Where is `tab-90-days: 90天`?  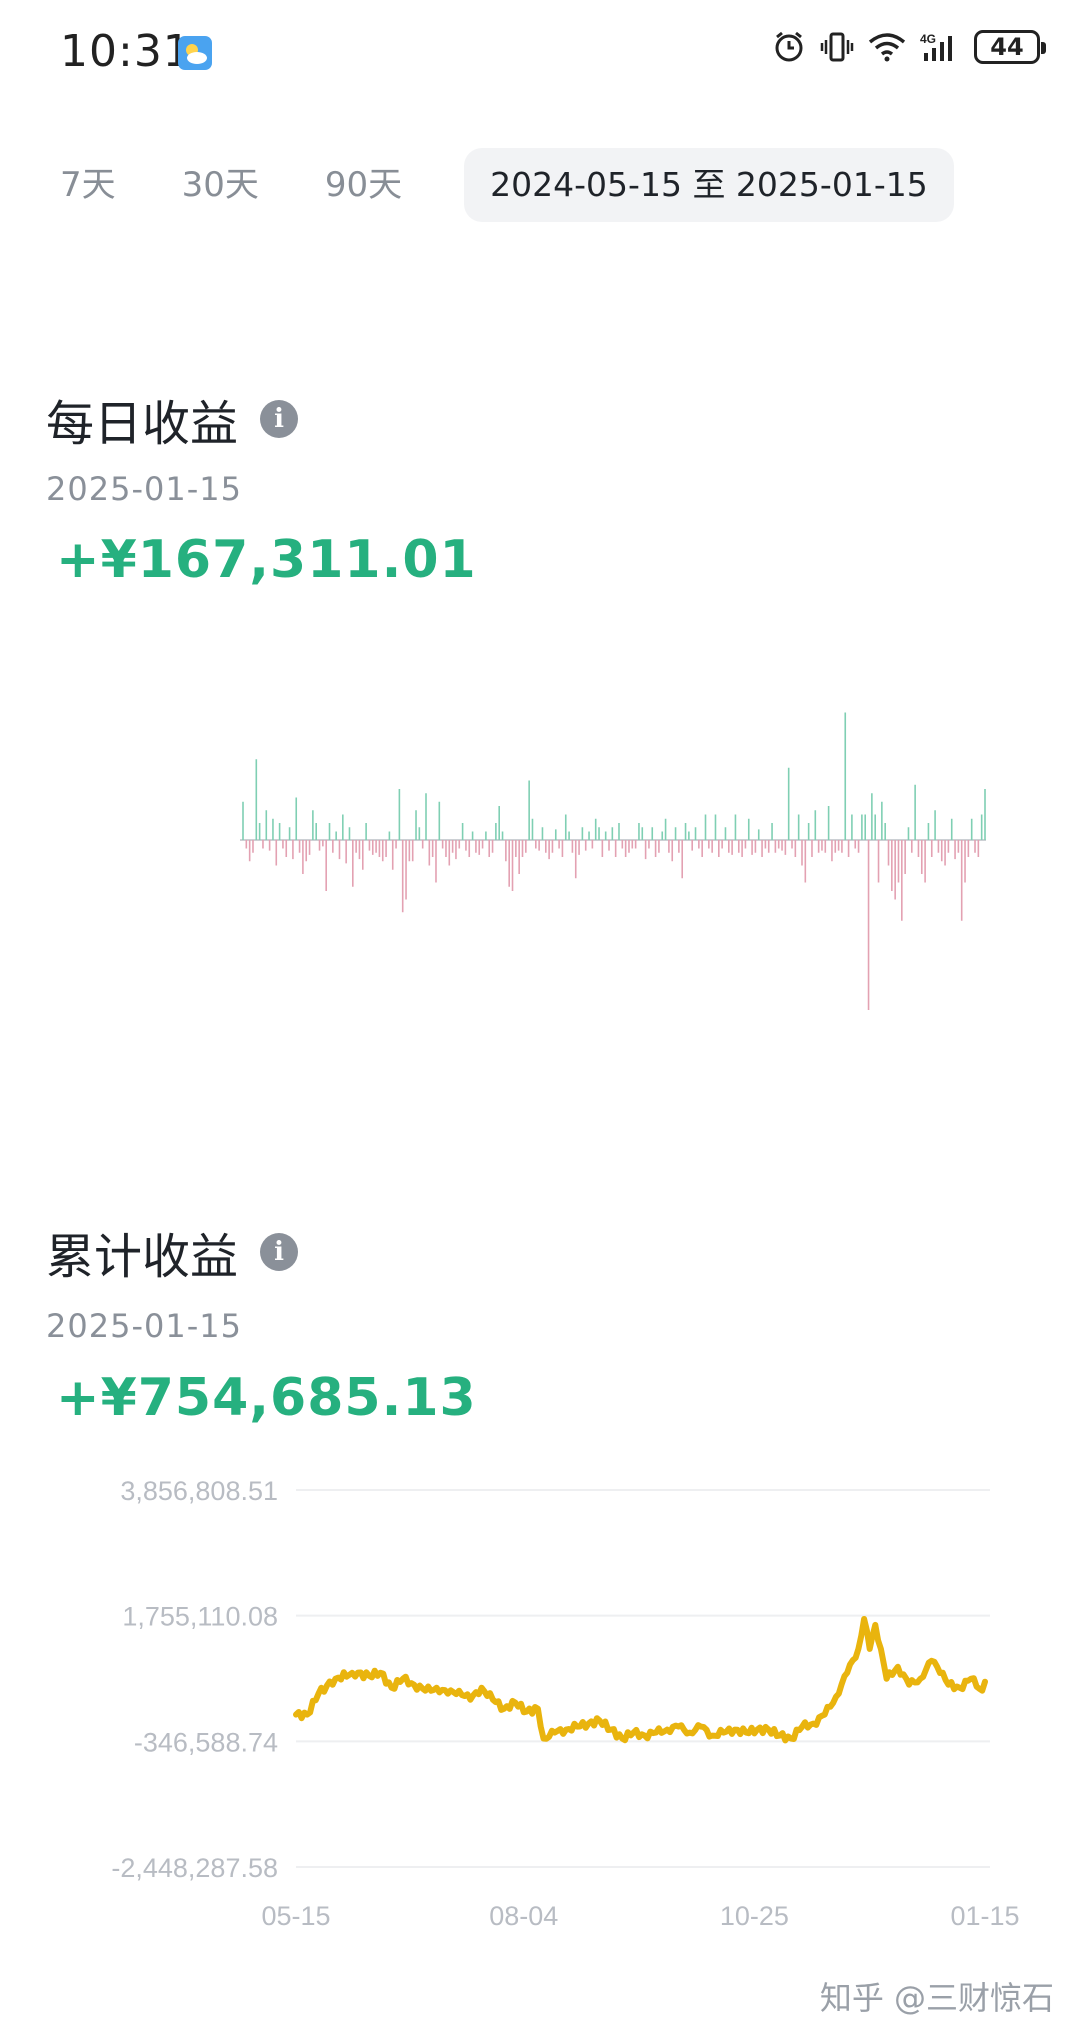
tab-90-days: 90天 is located at coordinates (363, 185).